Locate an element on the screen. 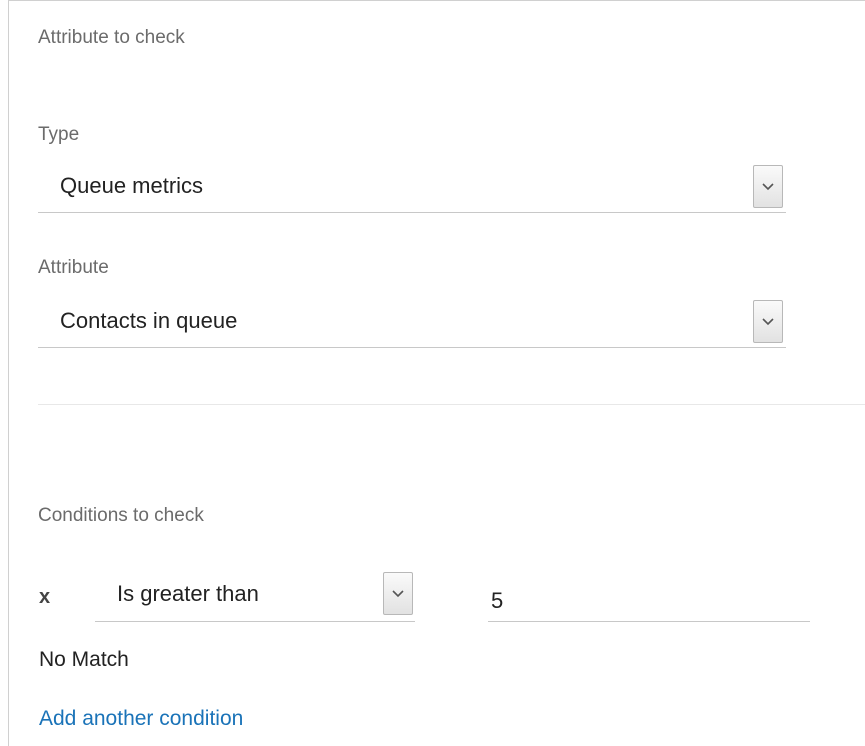 The image size is (865, 746). remove-condition-button: x is located at coordinates (44, 597).